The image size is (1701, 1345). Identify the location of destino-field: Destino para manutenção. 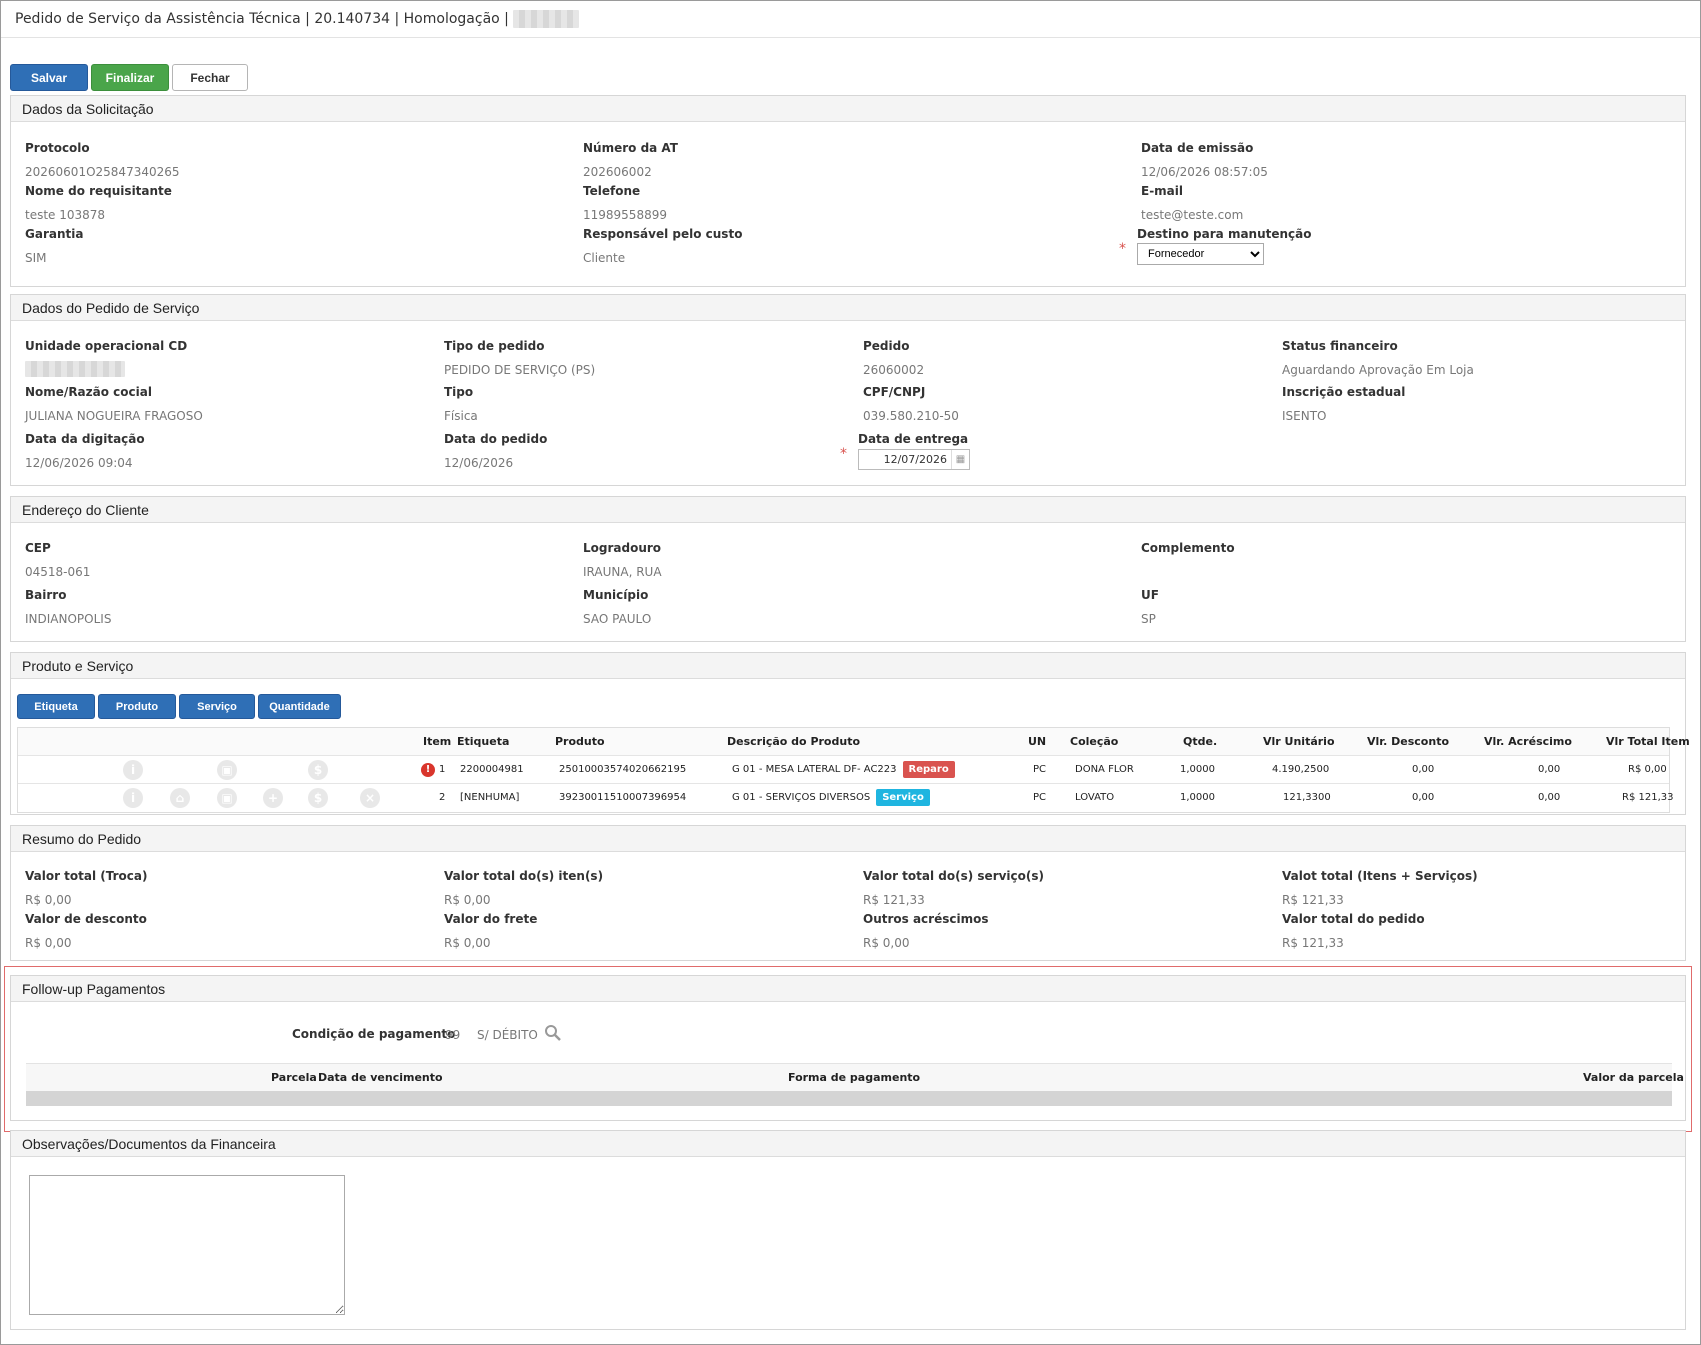
(1224, 234).